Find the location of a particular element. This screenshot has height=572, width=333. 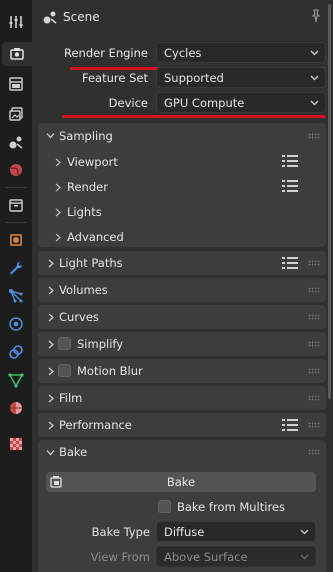

bake-type-dropdown: Diffuse is located at coordinates (236, 531).